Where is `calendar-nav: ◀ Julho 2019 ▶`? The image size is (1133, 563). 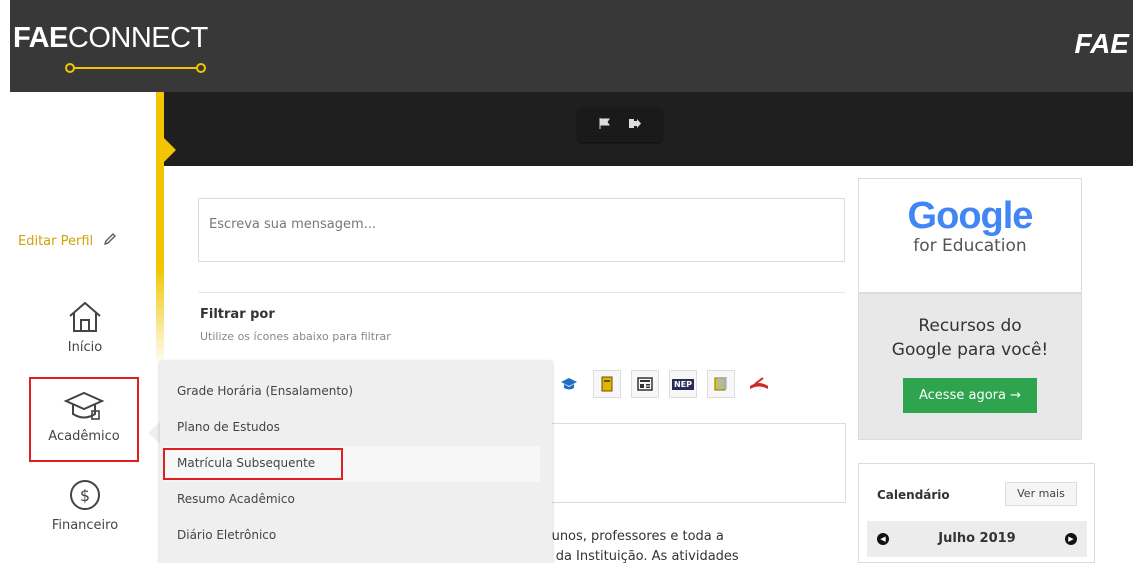
calendar-nav: ◀ Julho 2019 ▶ is located at coordinates (977, 539).